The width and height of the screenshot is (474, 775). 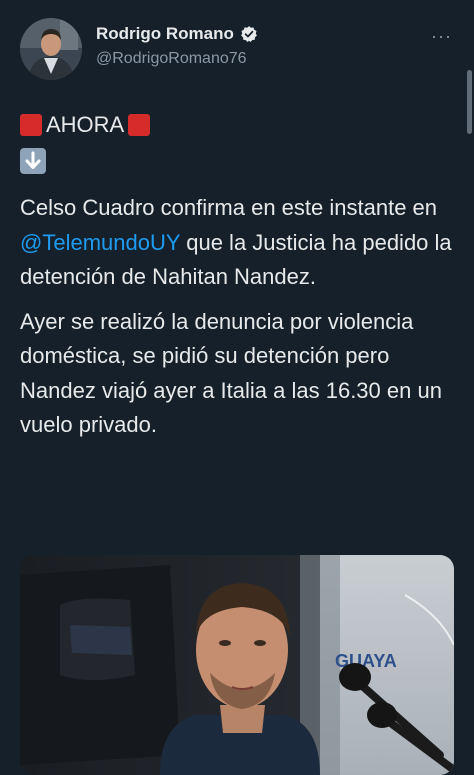 I want to click on tweet-header: Rodrigo Romano @RodrigoRomano76 ···, so click(x=238, y=49).